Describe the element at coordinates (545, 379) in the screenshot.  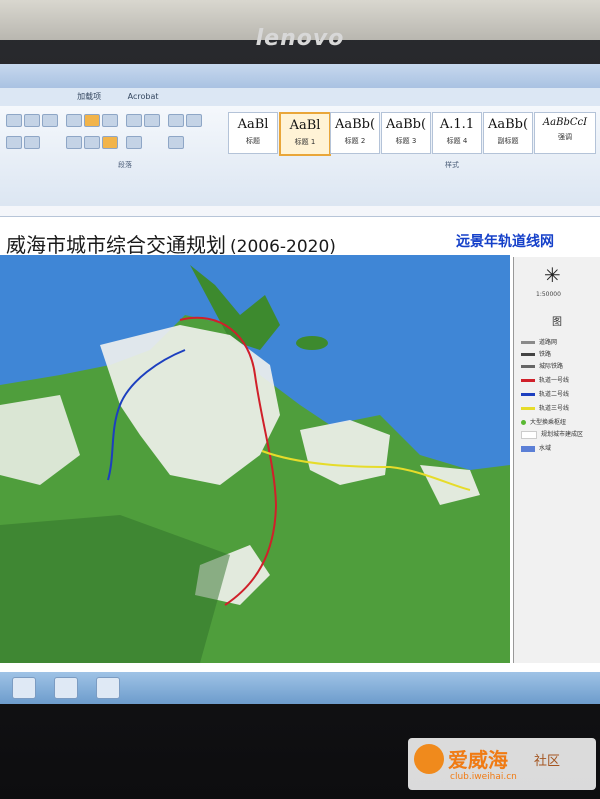
I see `legend-item: 轨道一号线` at that location.